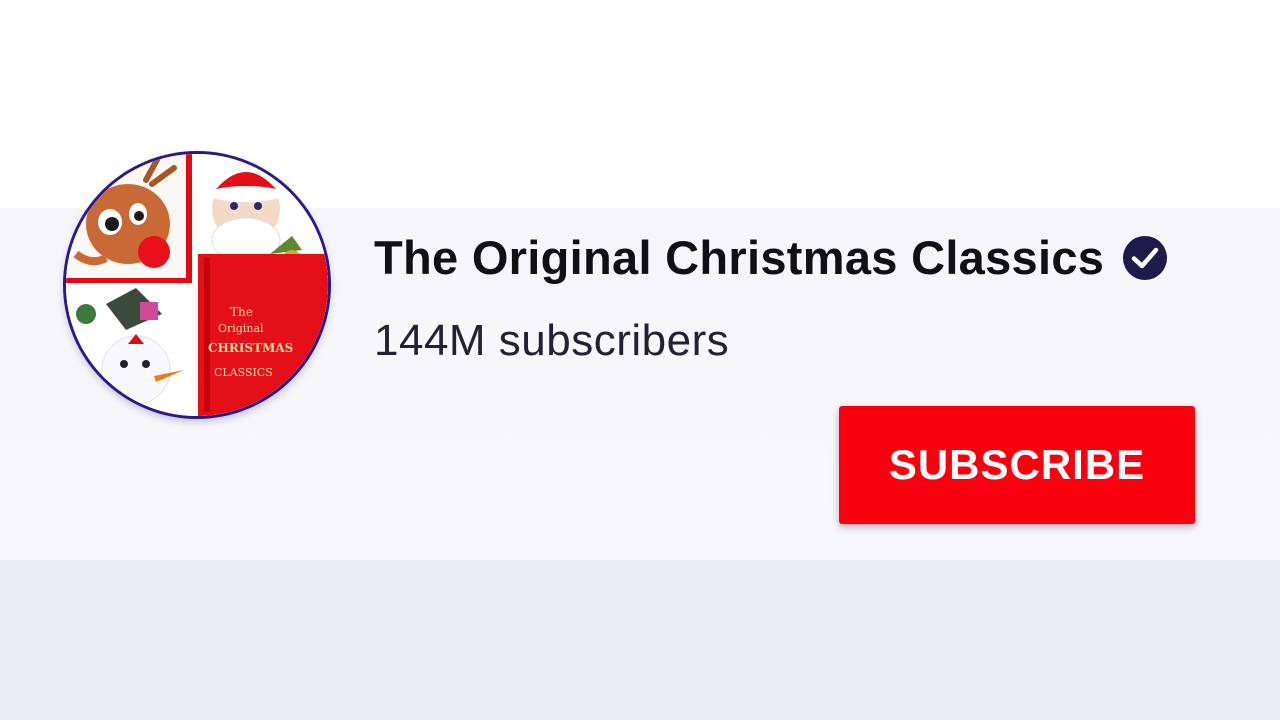  What do you see at coordinates (739, 257) in the screenshot?
I see `channel-title: The Original Christmas Classics` at bounding box center [739, 257].